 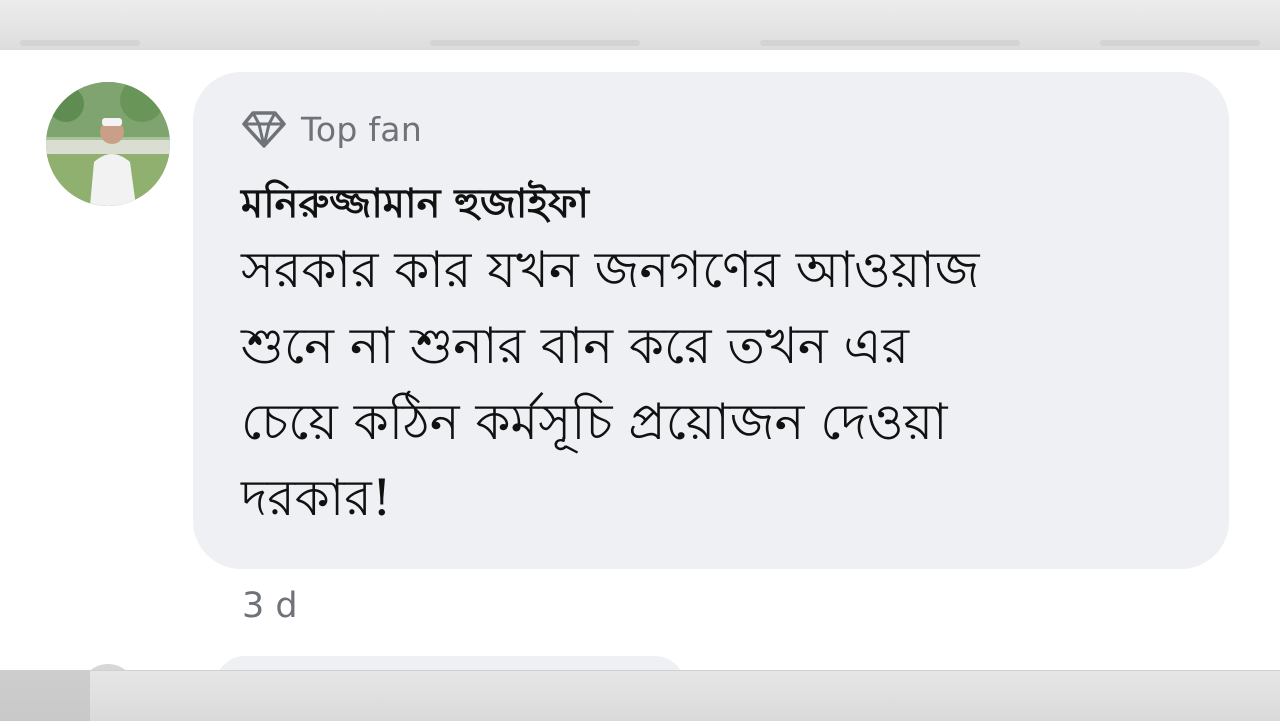 I want to click on next-content-strip, so click(x=640, y=695).